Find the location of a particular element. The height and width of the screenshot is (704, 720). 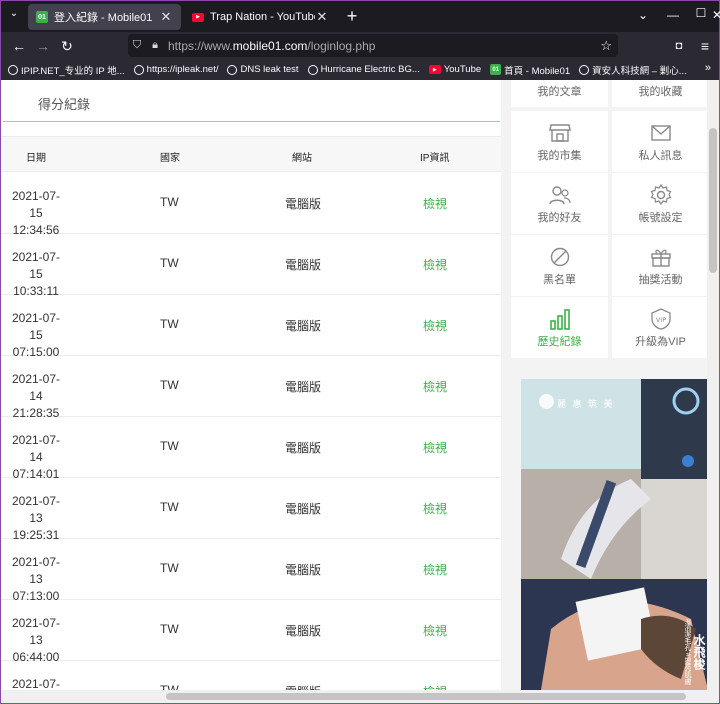

menu-item-label: 我的文章 is located at coordinates (559, 92).